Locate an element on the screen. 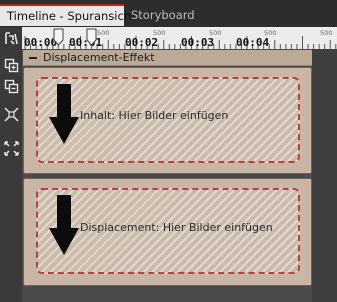  fit-selection-button is located at coordinates (11, 114).